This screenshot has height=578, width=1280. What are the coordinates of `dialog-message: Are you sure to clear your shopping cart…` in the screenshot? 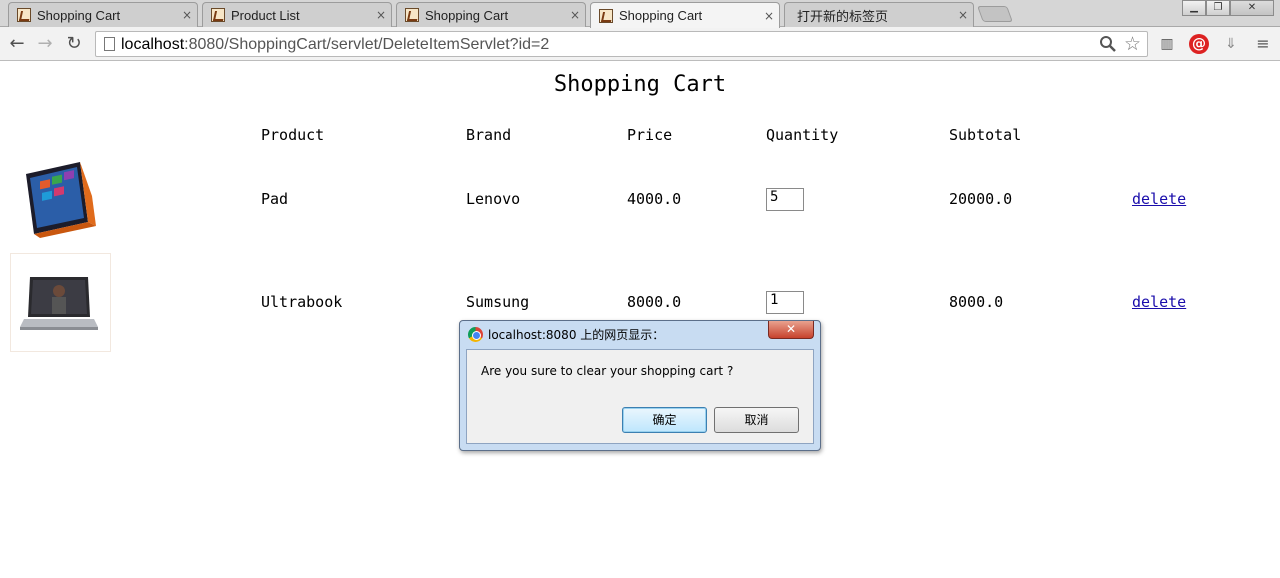 It's located at (607, 371).